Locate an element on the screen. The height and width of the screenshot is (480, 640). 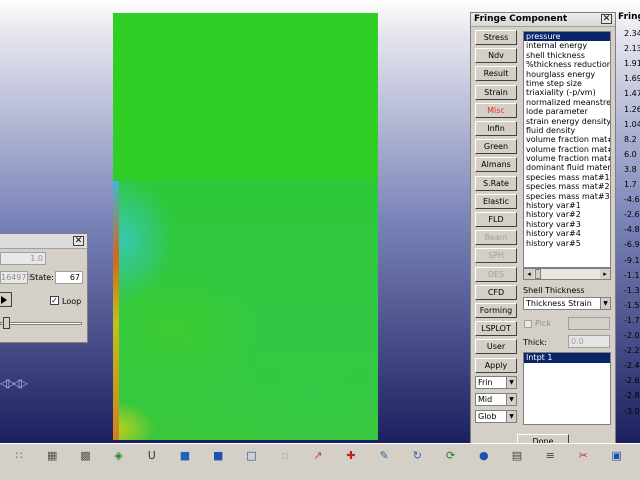
list-item: history var#5 is located at coordinates (567, 243).